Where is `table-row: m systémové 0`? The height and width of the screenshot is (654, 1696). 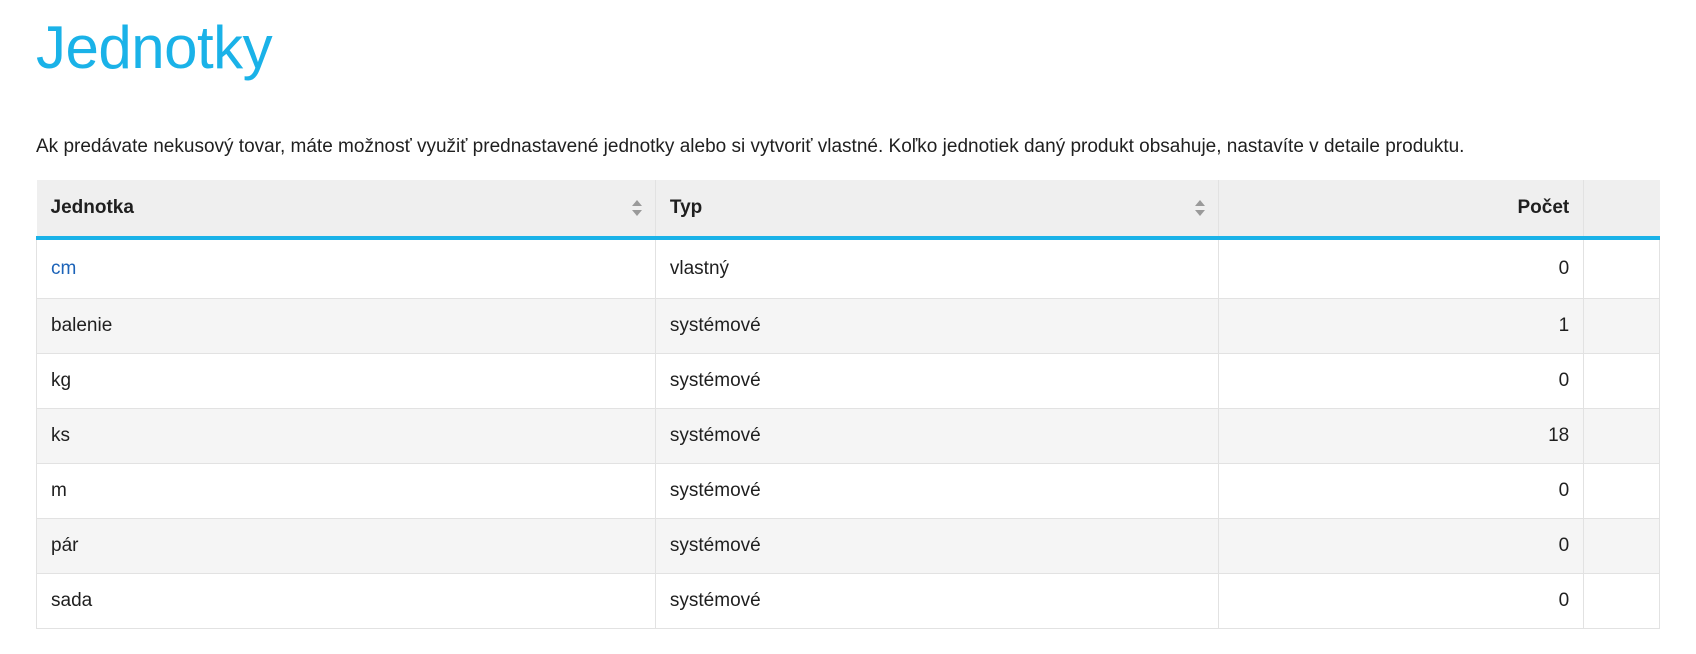
table-row: m systémové 0 is located at coordinates (848, 491).